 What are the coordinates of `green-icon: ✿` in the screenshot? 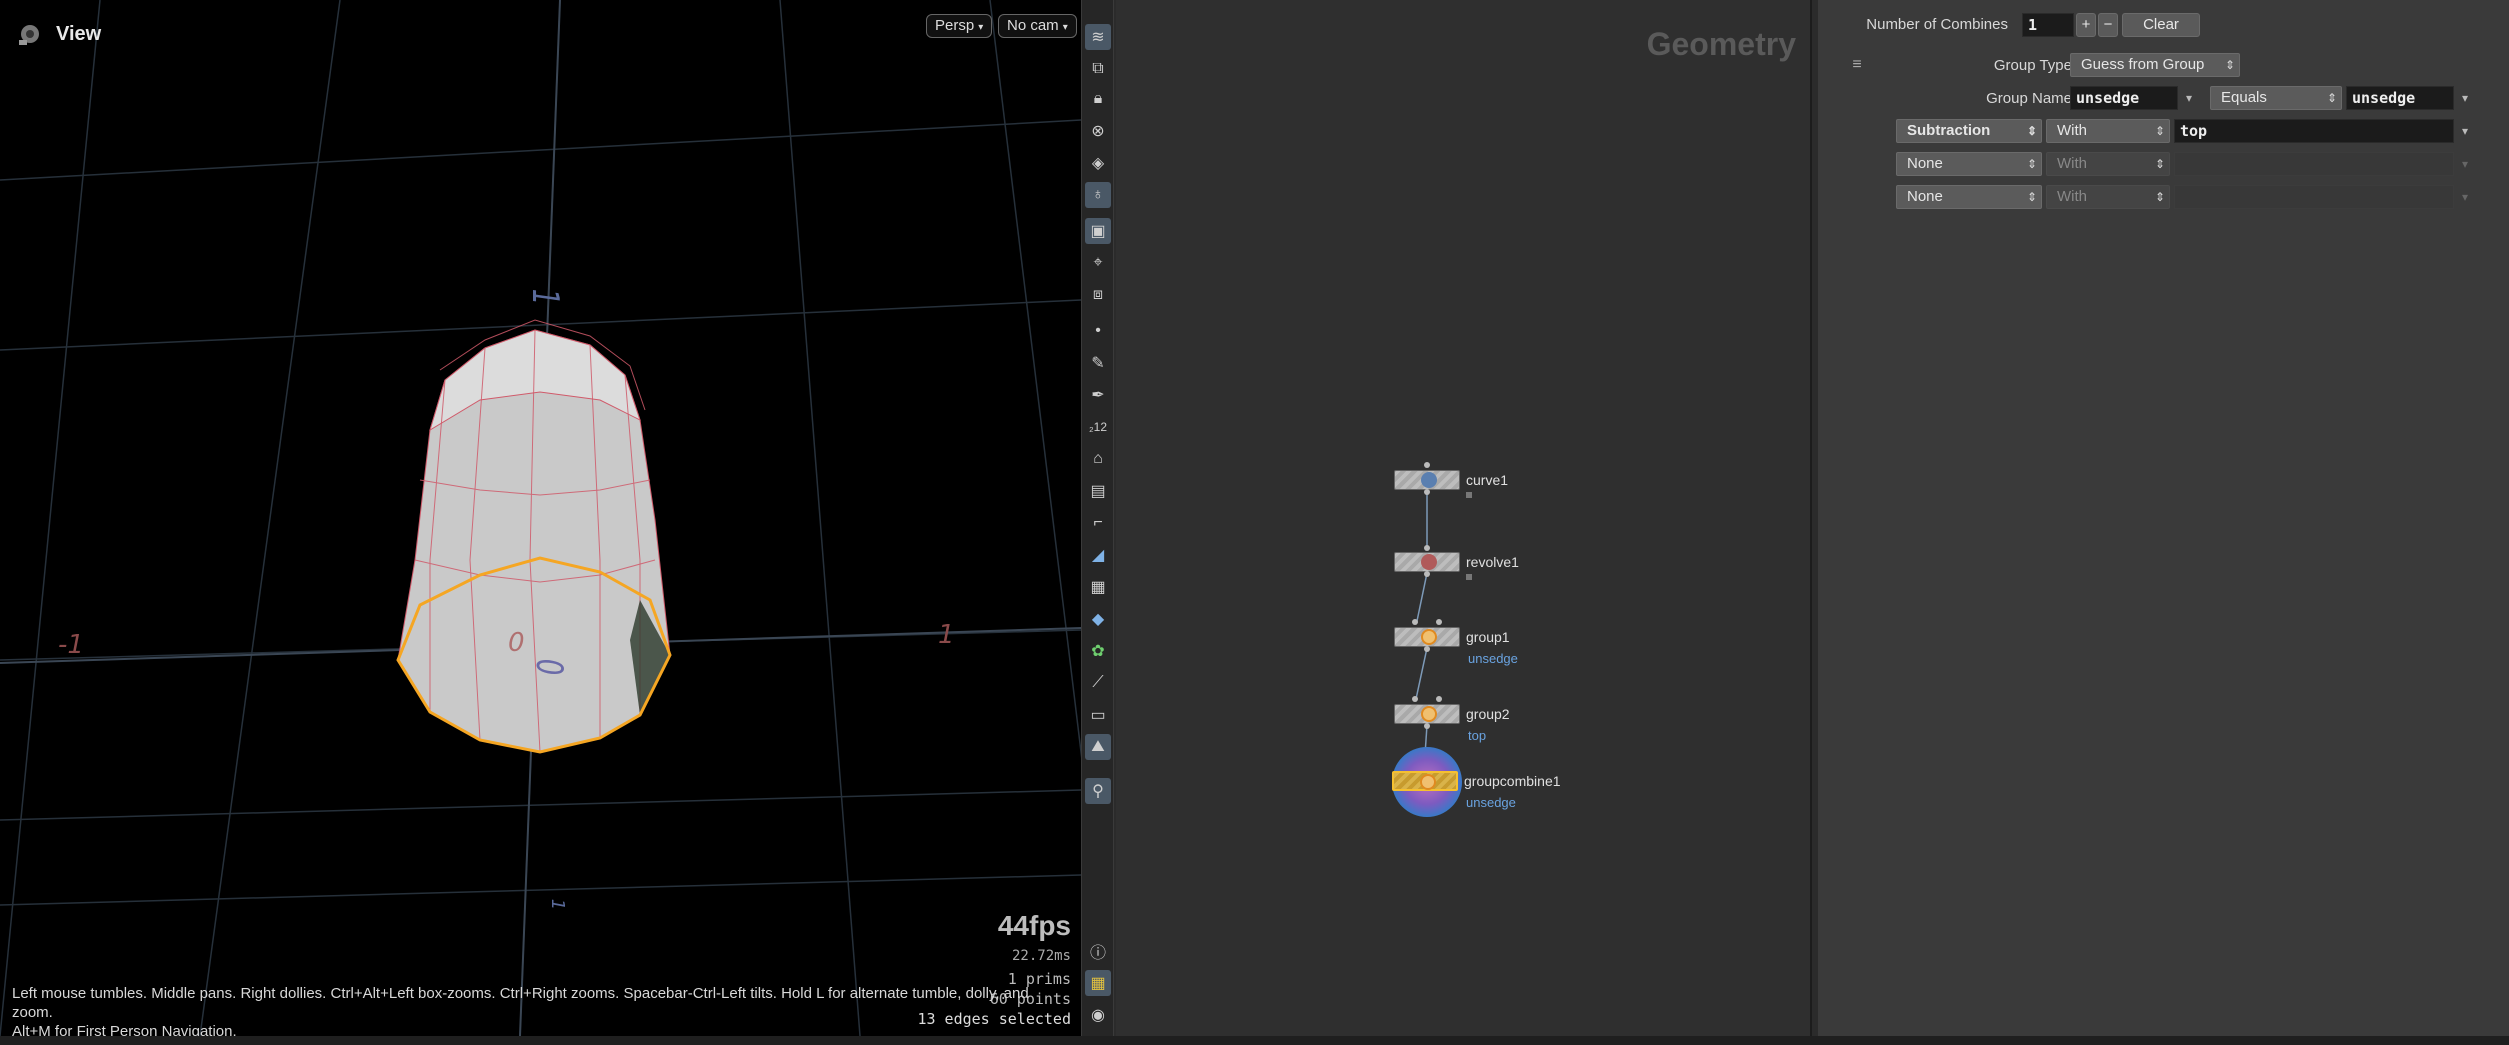 It's located at (1098, 651).